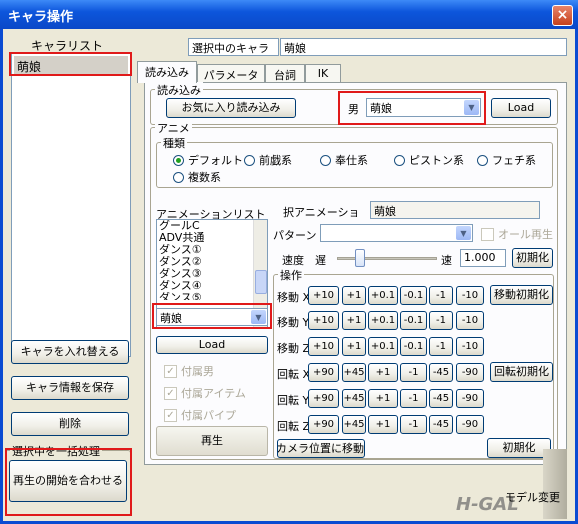  What do you see at coordinates (212, 286) in the screenshot?
I see `anim-list-item: ダンス④` at bounding box center [212, 286].